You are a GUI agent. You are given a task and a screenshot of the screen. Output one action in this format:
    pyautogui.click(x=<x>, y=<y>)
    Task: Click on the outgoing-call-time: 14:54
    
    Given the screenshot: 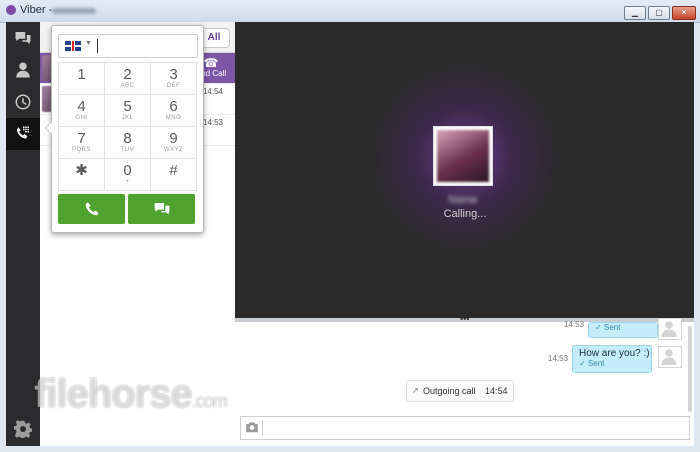 What is the action you would take?
    pyautogui.click(x=496, y=391)
    